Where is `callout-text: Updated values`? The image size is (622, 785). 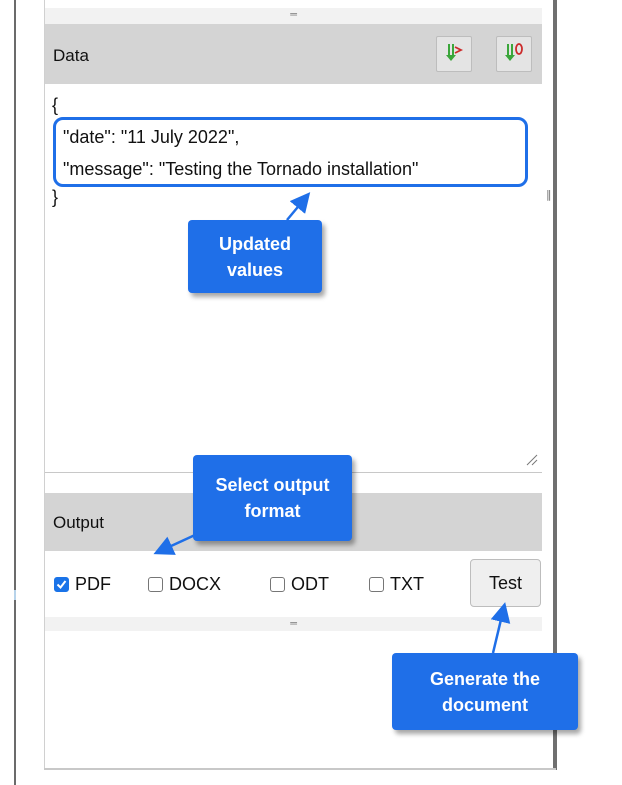
callout-text: Updated values is located at coordinates (255, 256).